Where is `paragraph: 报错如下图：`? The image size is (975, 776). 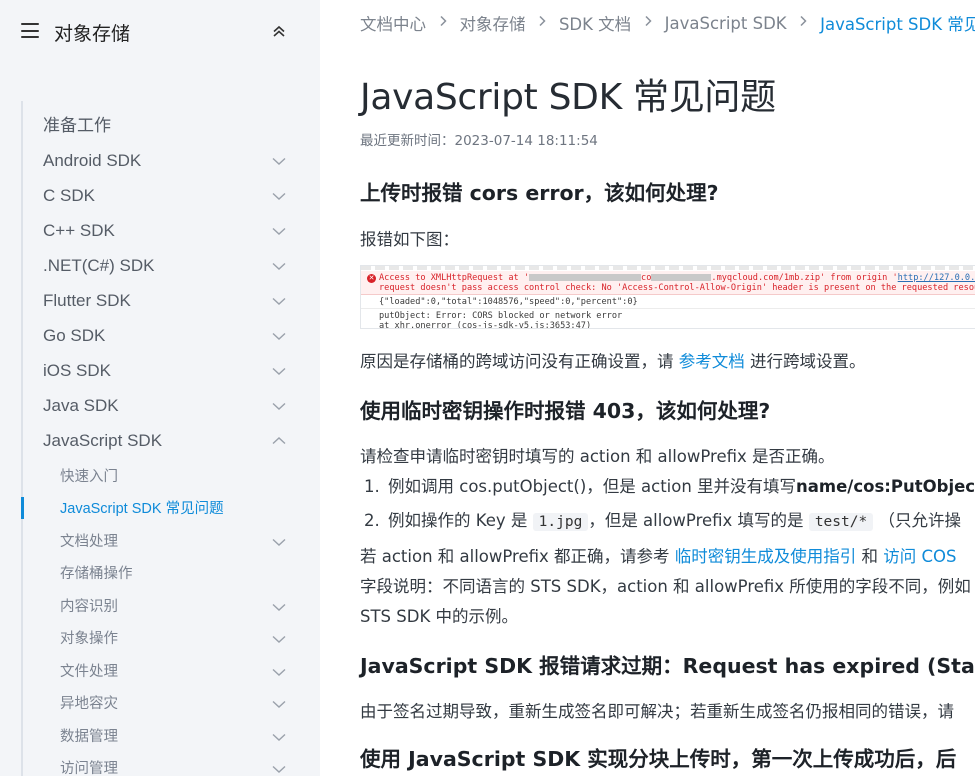 paragraph: 报错如下图： is located at coordinates (409, 239).